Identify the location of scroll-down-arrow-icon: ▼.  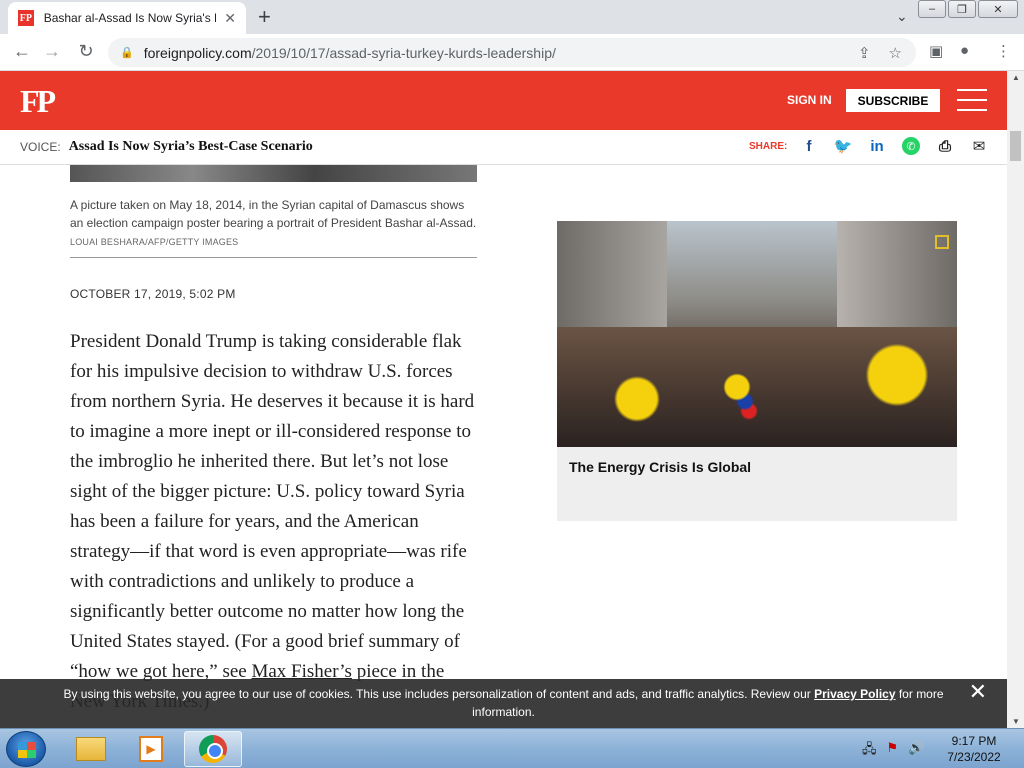
(1016, 721).